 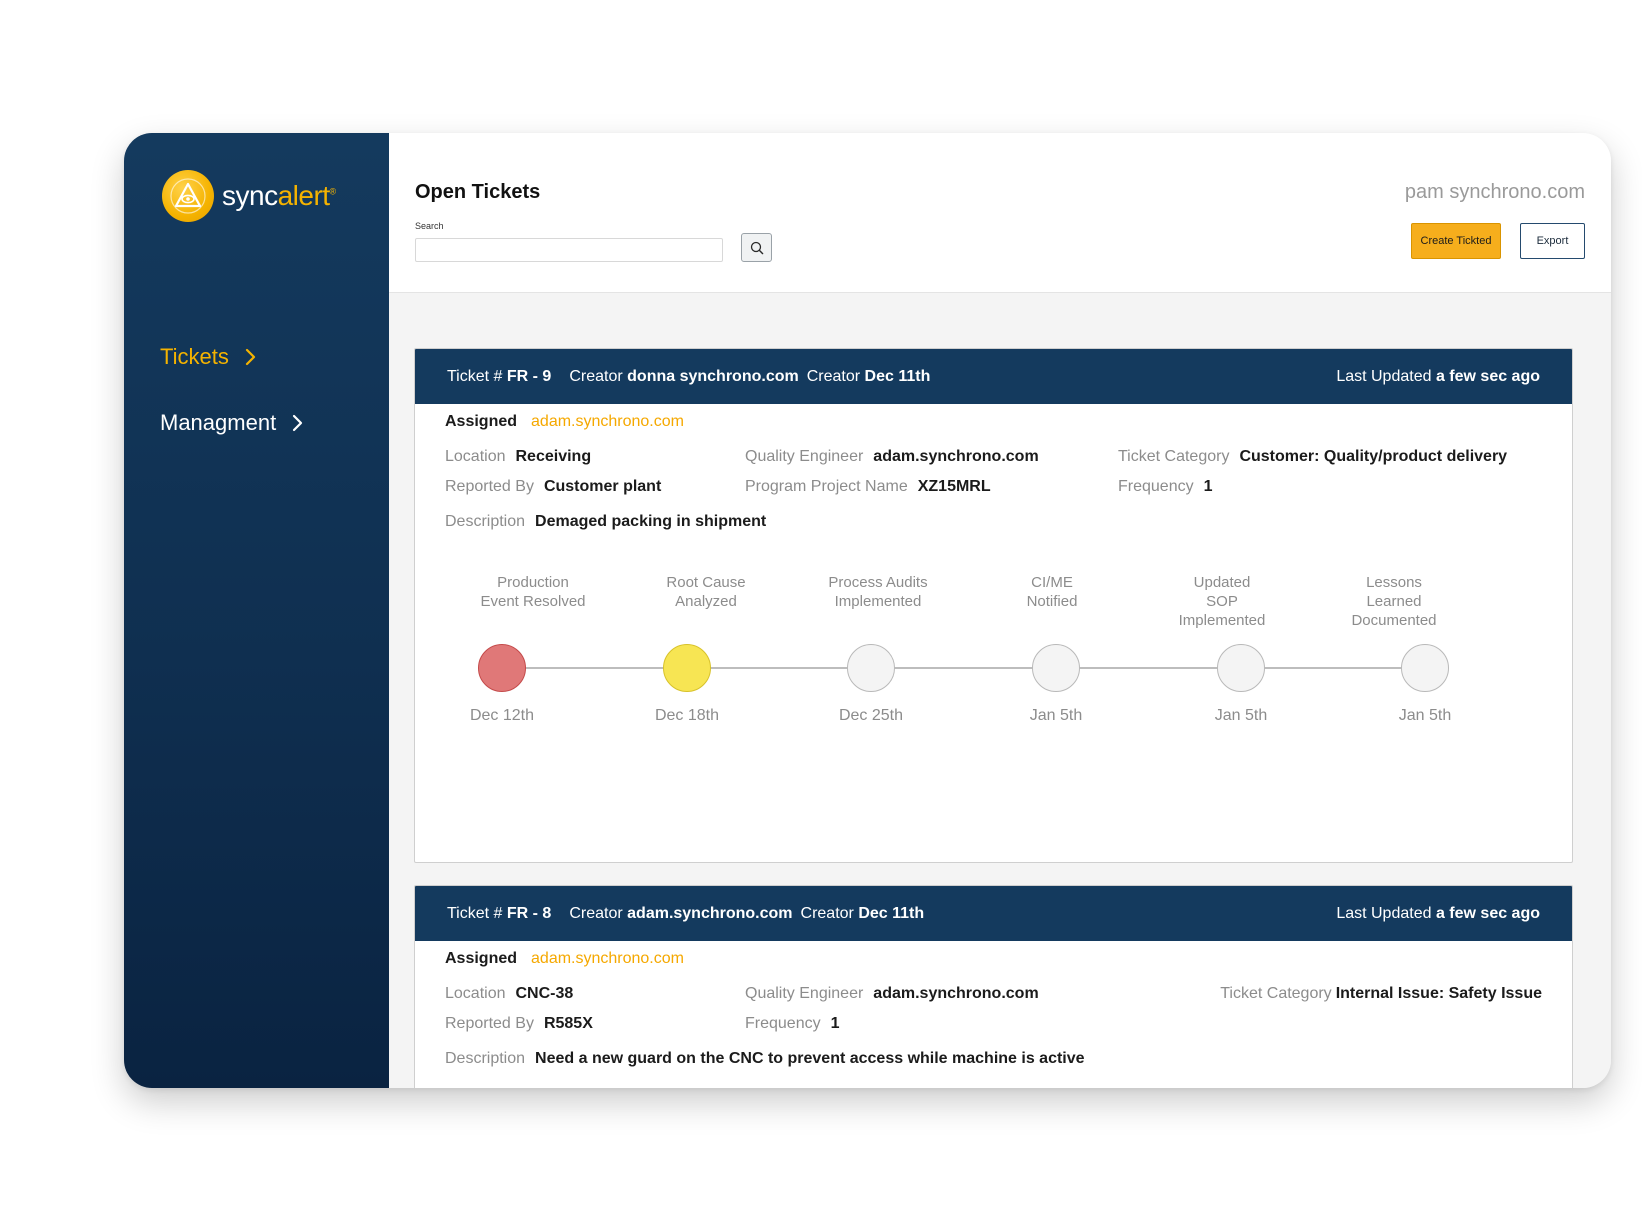 What do you see at coordinates (553, 486) in the screenshot?
I see `reported-by-field: Reported By Customer plant` at bounding box center [553, 486].